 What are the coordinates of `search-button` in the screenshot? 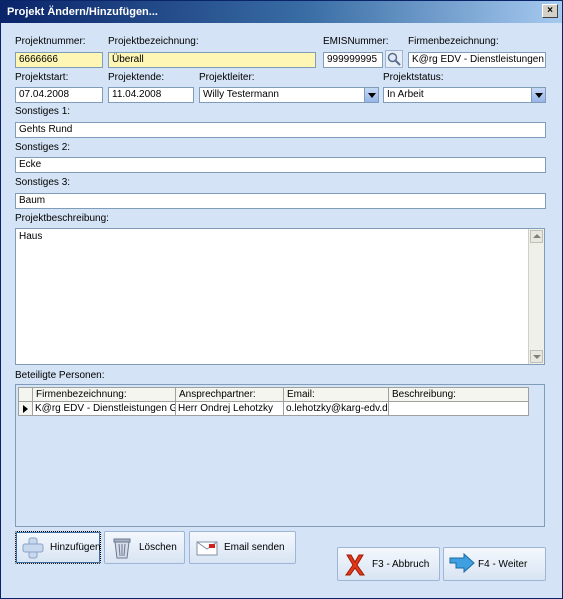 It's located at (394, 59).